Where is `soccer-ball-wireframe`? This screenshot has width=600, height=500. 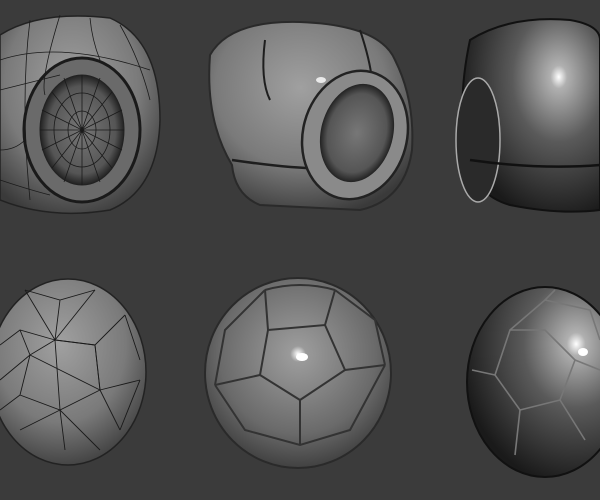
soccer-ball-wireframe is located at coordinates (73, 372).